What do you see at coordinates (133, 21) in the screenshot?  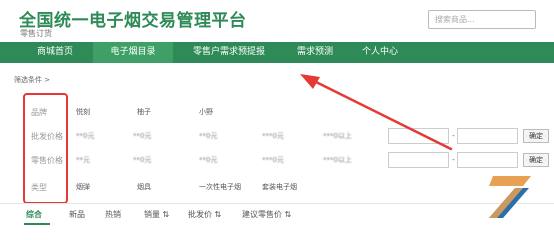 I see `app-title: 全国统一电子烟交易管理平台` at bounding box center [133, 21].